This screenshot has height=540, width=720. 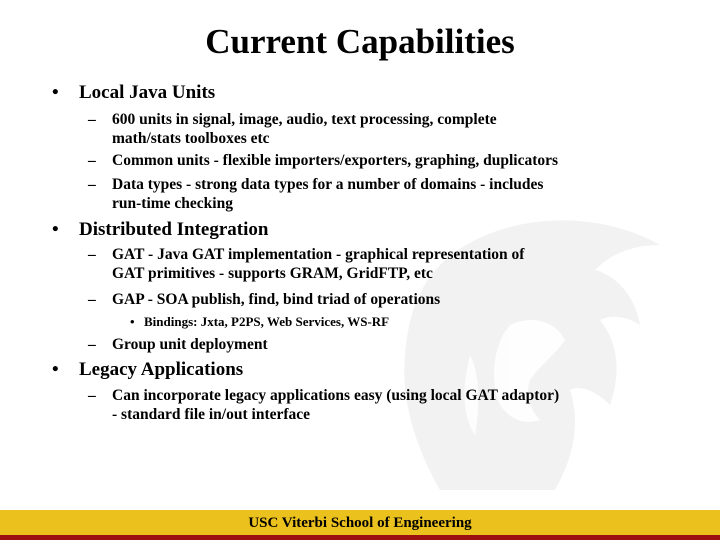 I want to click on footer-text: USC Viterbi School of Engineering, so click(x=360, y=523).